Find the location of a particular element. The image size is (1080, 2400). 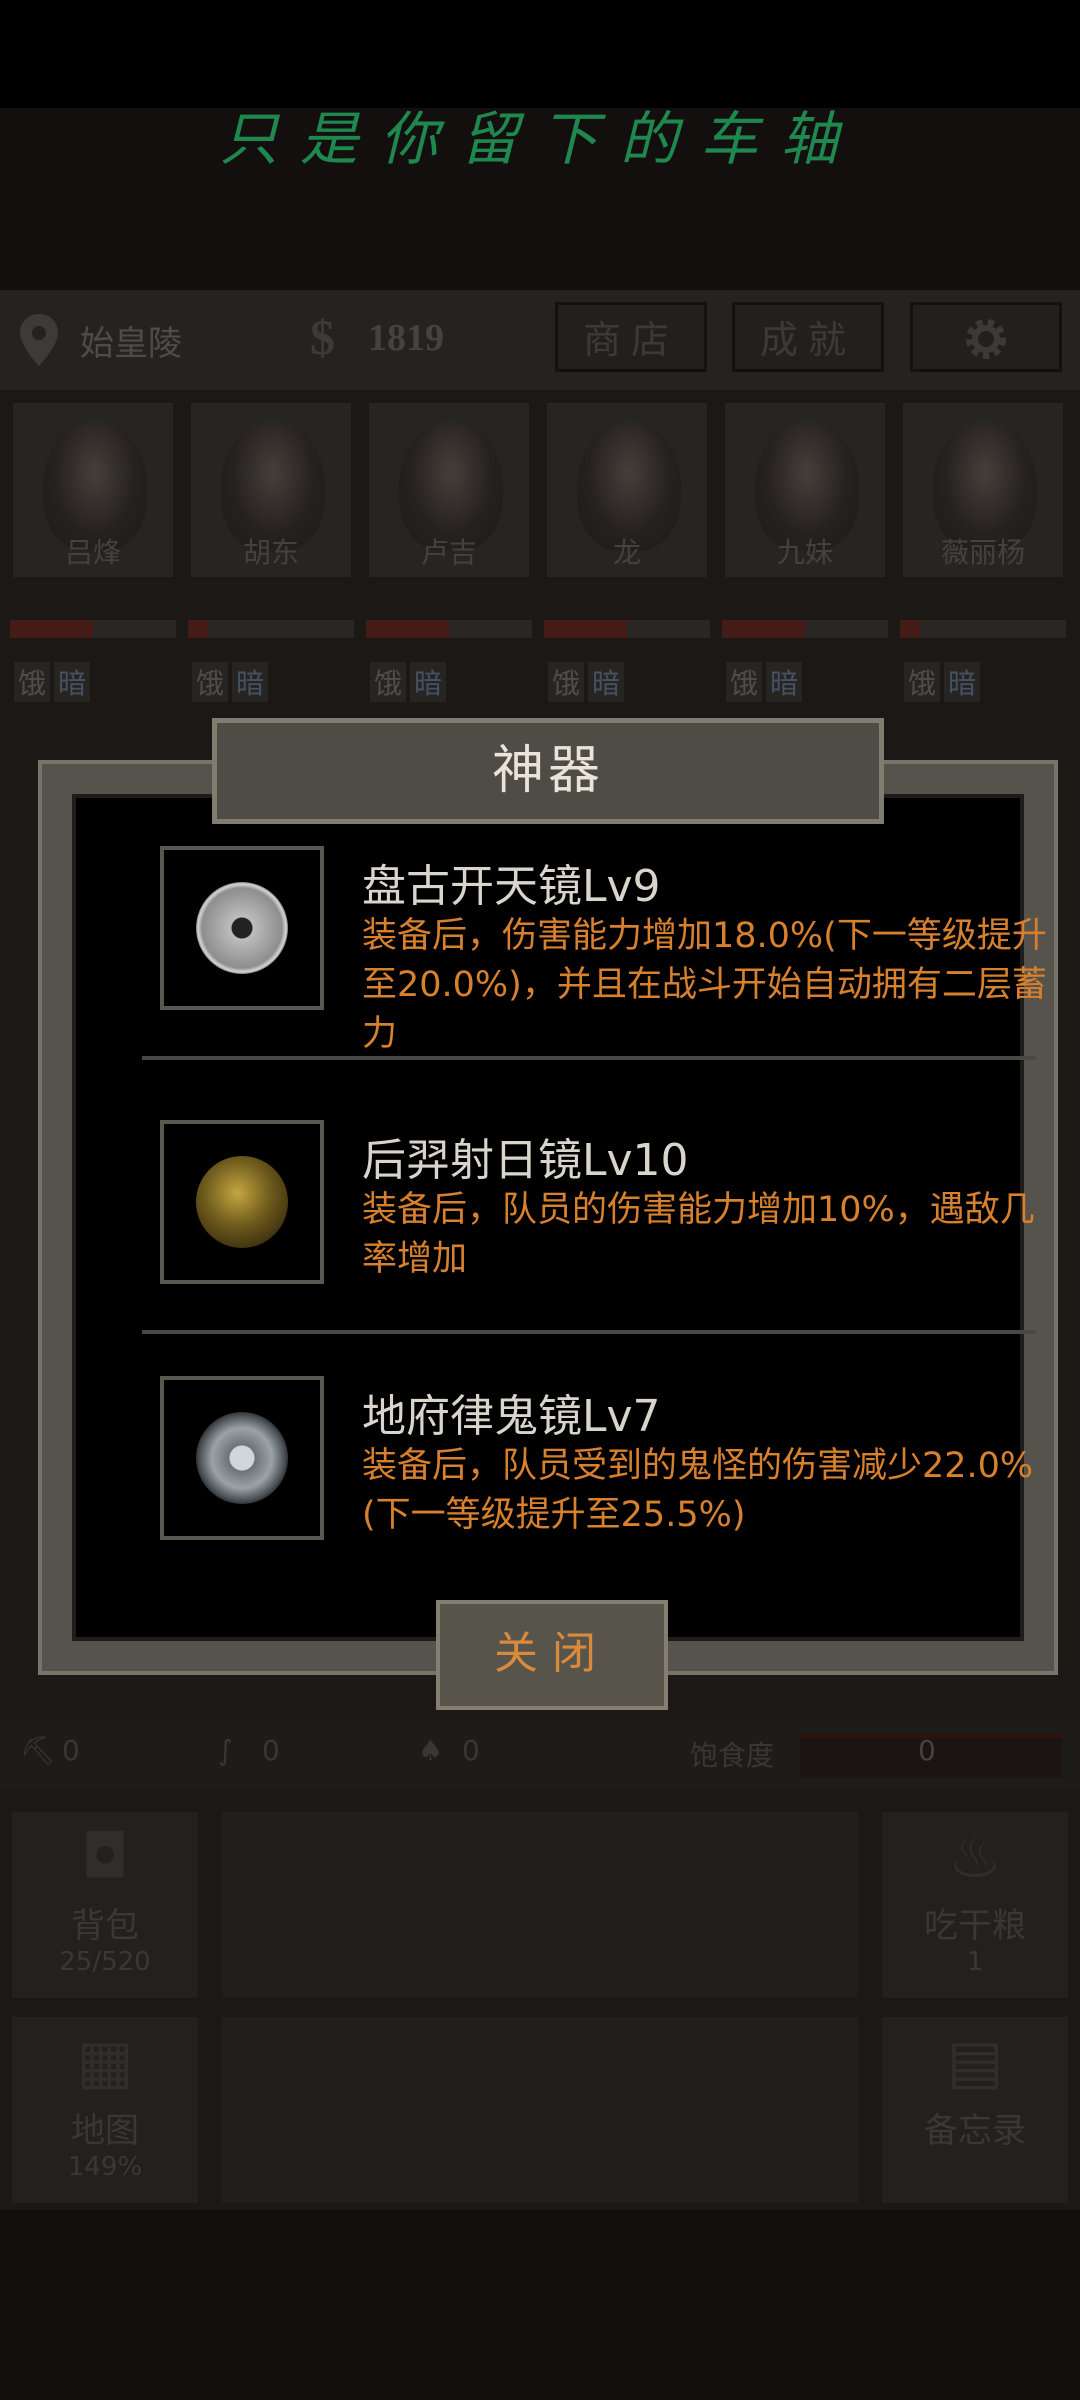

artifact-name: 后羿射日镜Lv10 is located at coordinates (525, 1160).